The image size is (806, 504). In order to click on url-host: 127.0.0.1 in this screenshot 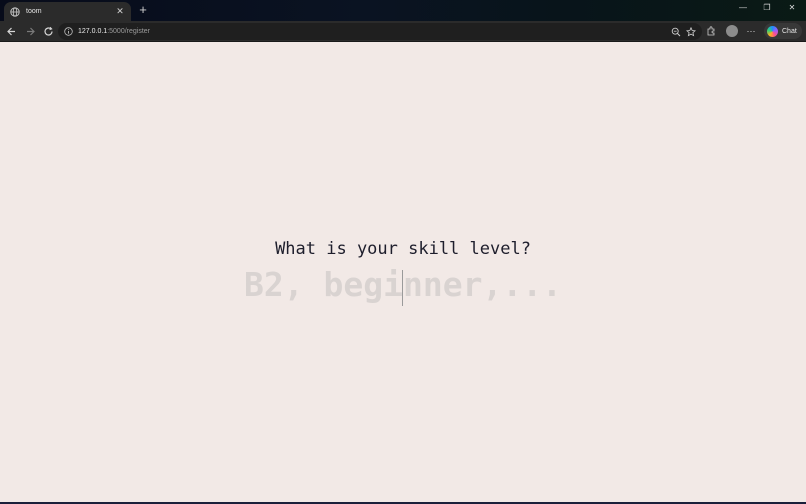, I will do `click(93, 31)`.